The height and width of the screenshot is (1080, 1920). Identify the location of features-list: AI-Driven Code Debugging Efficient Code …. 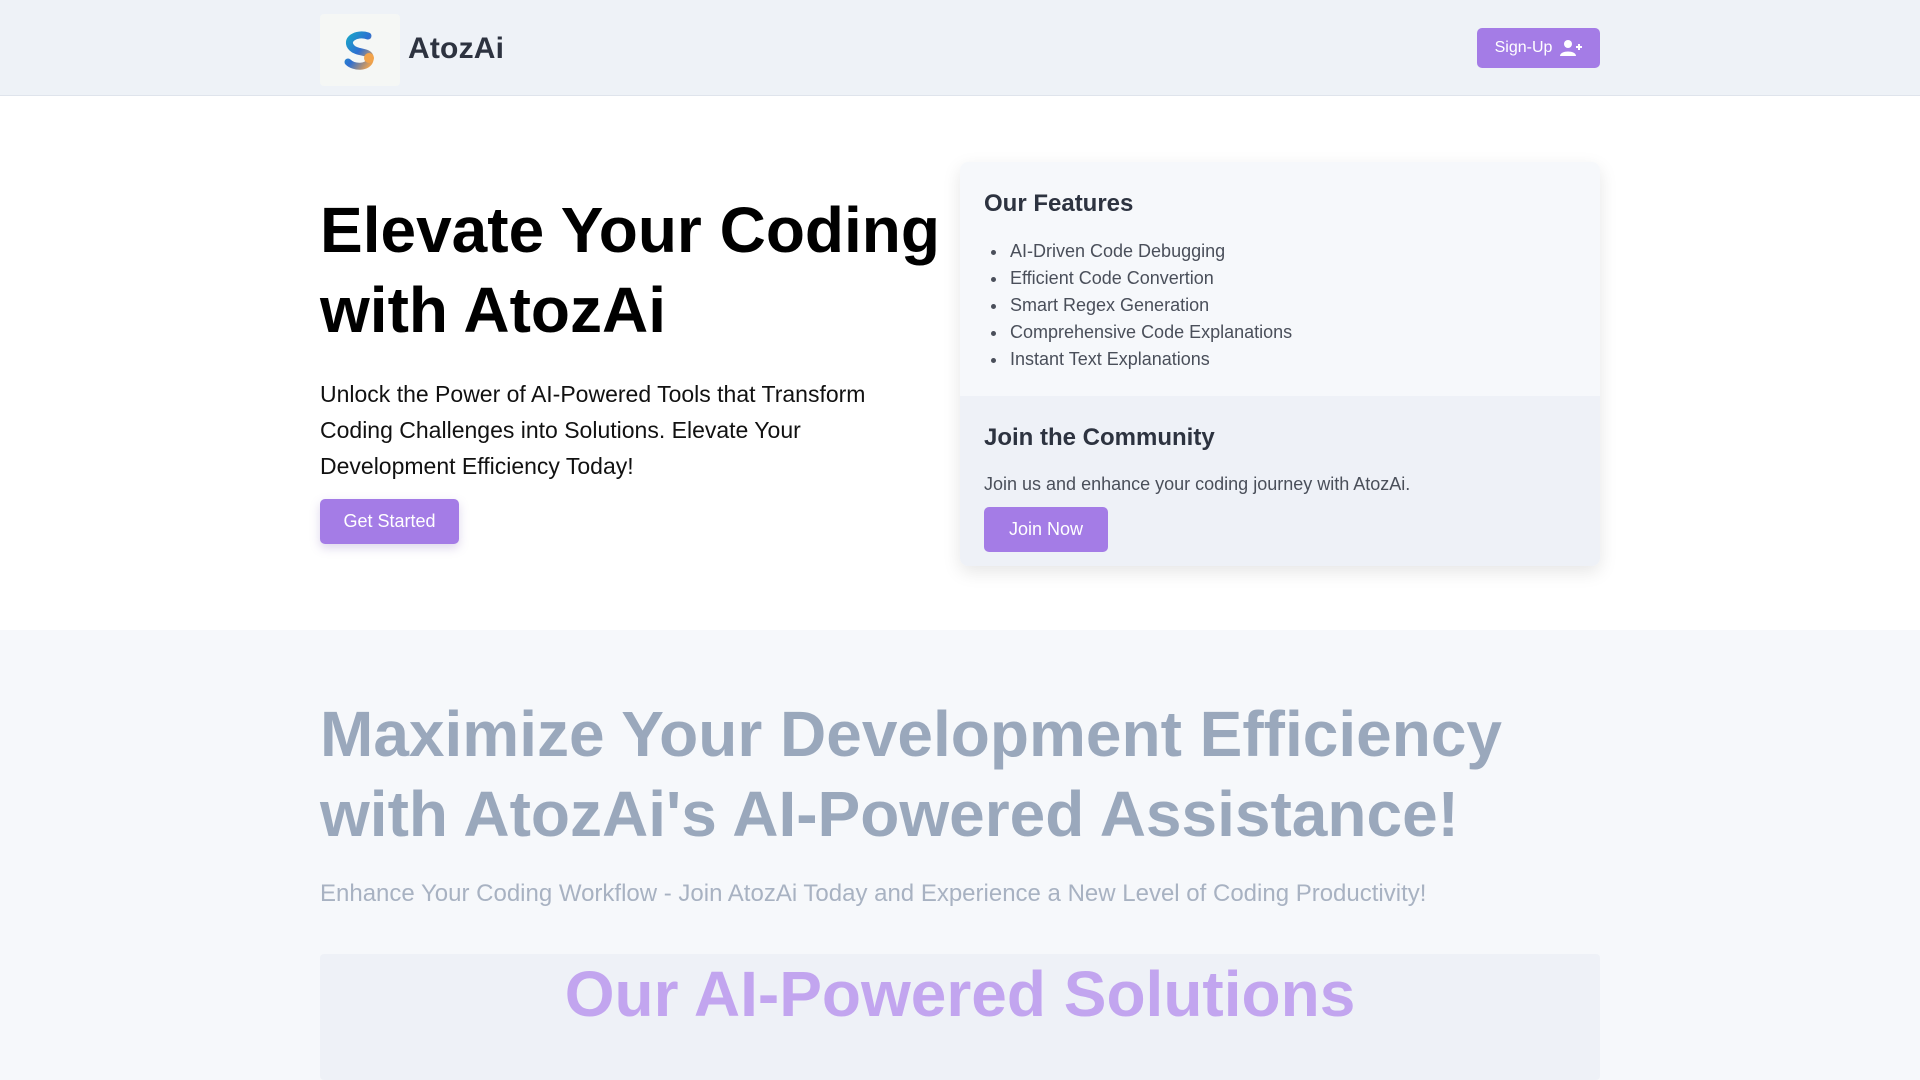
(1150, 305).